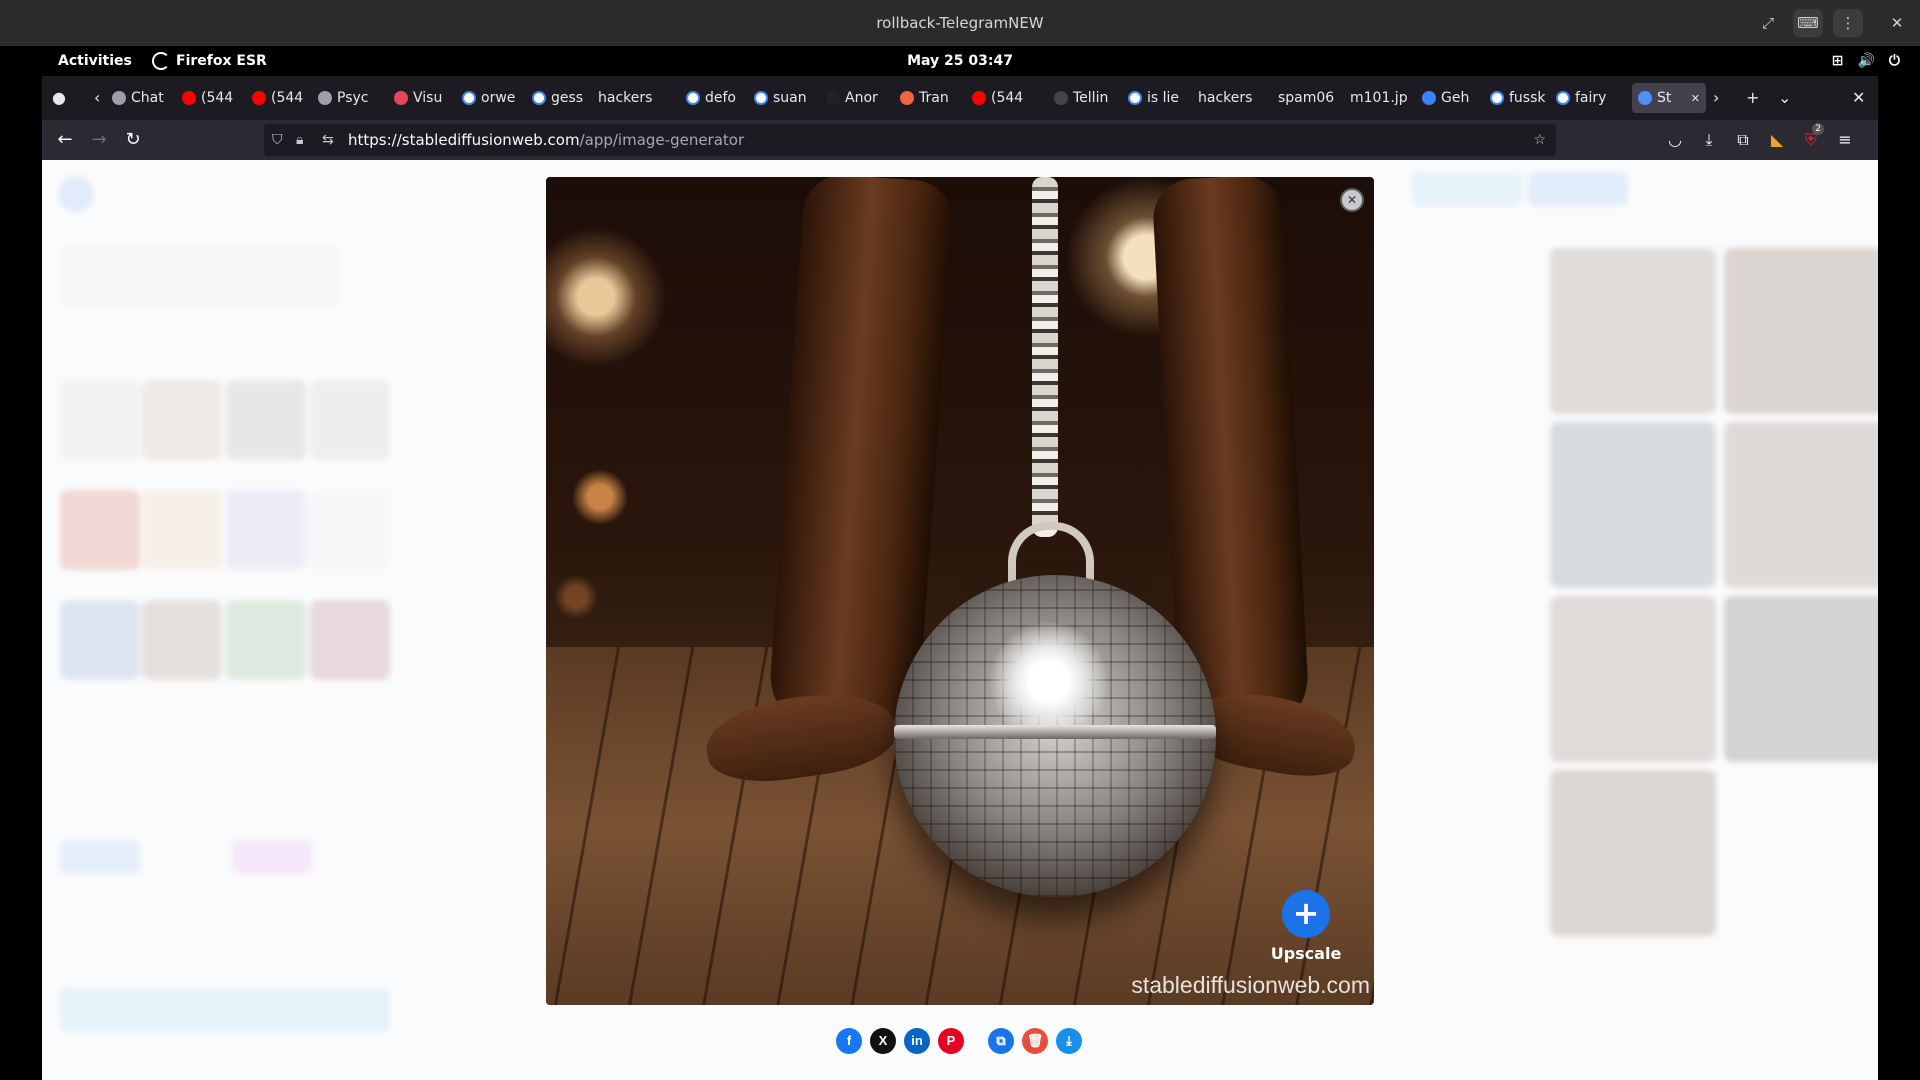 The width and height of the screenshot is (1920, 1080). What do you see at coordinates (133, 140) in the screenshot?
I see `reload-icon: ↻` at bounding box center [133, 140].